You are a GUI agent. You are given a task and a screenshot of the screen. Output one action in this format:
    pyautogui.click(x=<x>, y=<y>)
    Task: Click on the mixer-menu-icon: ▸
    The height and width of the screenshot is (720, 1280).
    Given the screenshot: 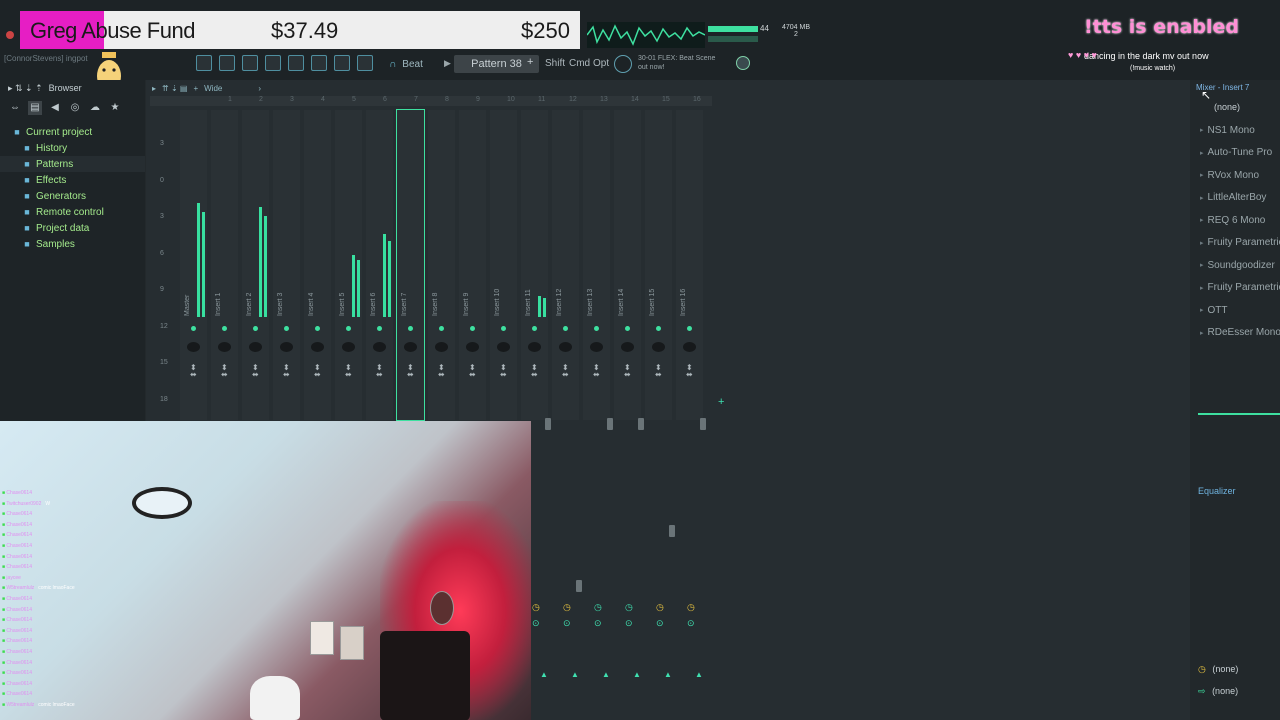 What is the action you would take?
    pyautogui.click(x=154, y=88)
    